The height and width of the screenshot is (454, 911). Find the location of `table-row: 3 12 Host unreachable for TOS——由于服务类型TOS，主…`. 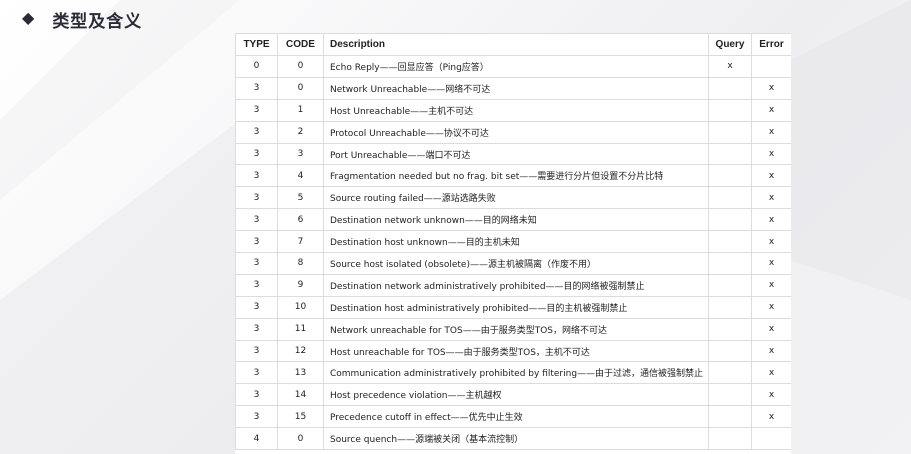

table-row: 3 12 Host unreachable for TOS——由于服务类型TOS，主… is located at coordinates (513, 351).